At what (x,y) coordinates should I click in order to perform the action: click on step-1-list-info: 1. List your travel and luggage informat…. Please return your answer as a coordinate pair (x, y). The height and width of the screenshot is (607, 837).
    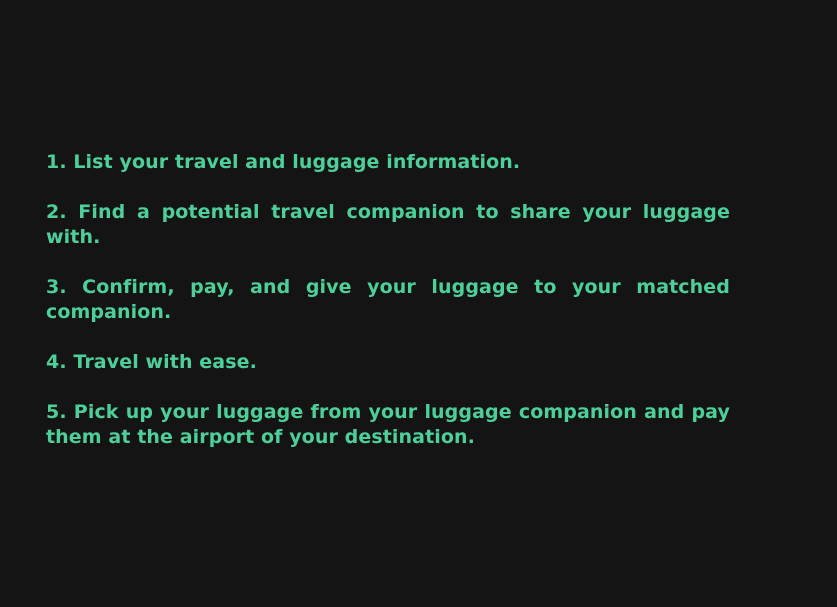
    Looking at the image, I should click on (283, 162).